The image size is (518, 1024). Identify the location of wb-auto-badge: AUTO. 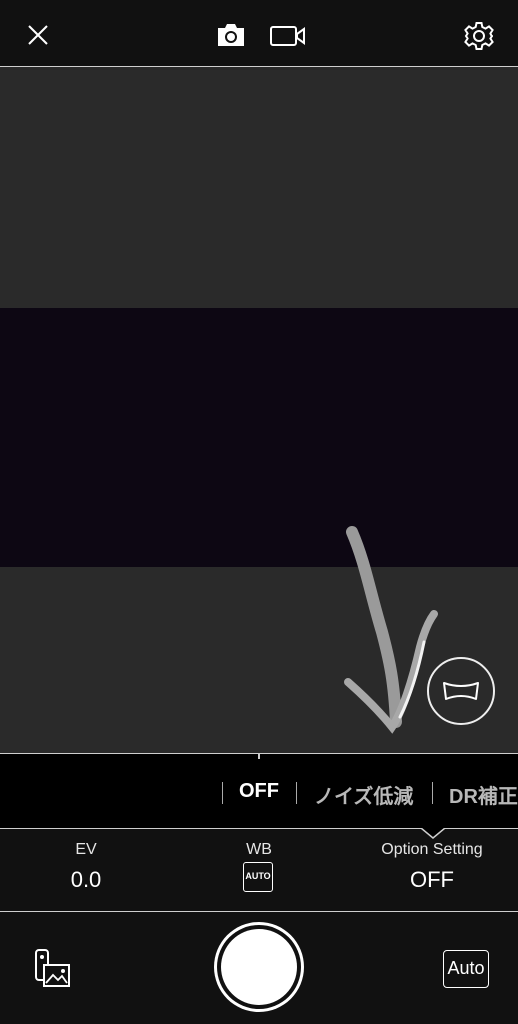
(258, 877).